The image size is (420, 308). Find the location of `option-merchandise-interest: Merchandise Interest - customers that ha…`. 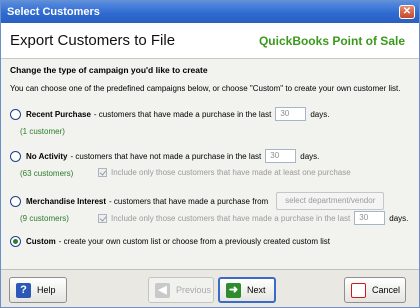

option-merchandise-interest: Merchandise Interest - customers that ha… is located at coordinates (197, 201).